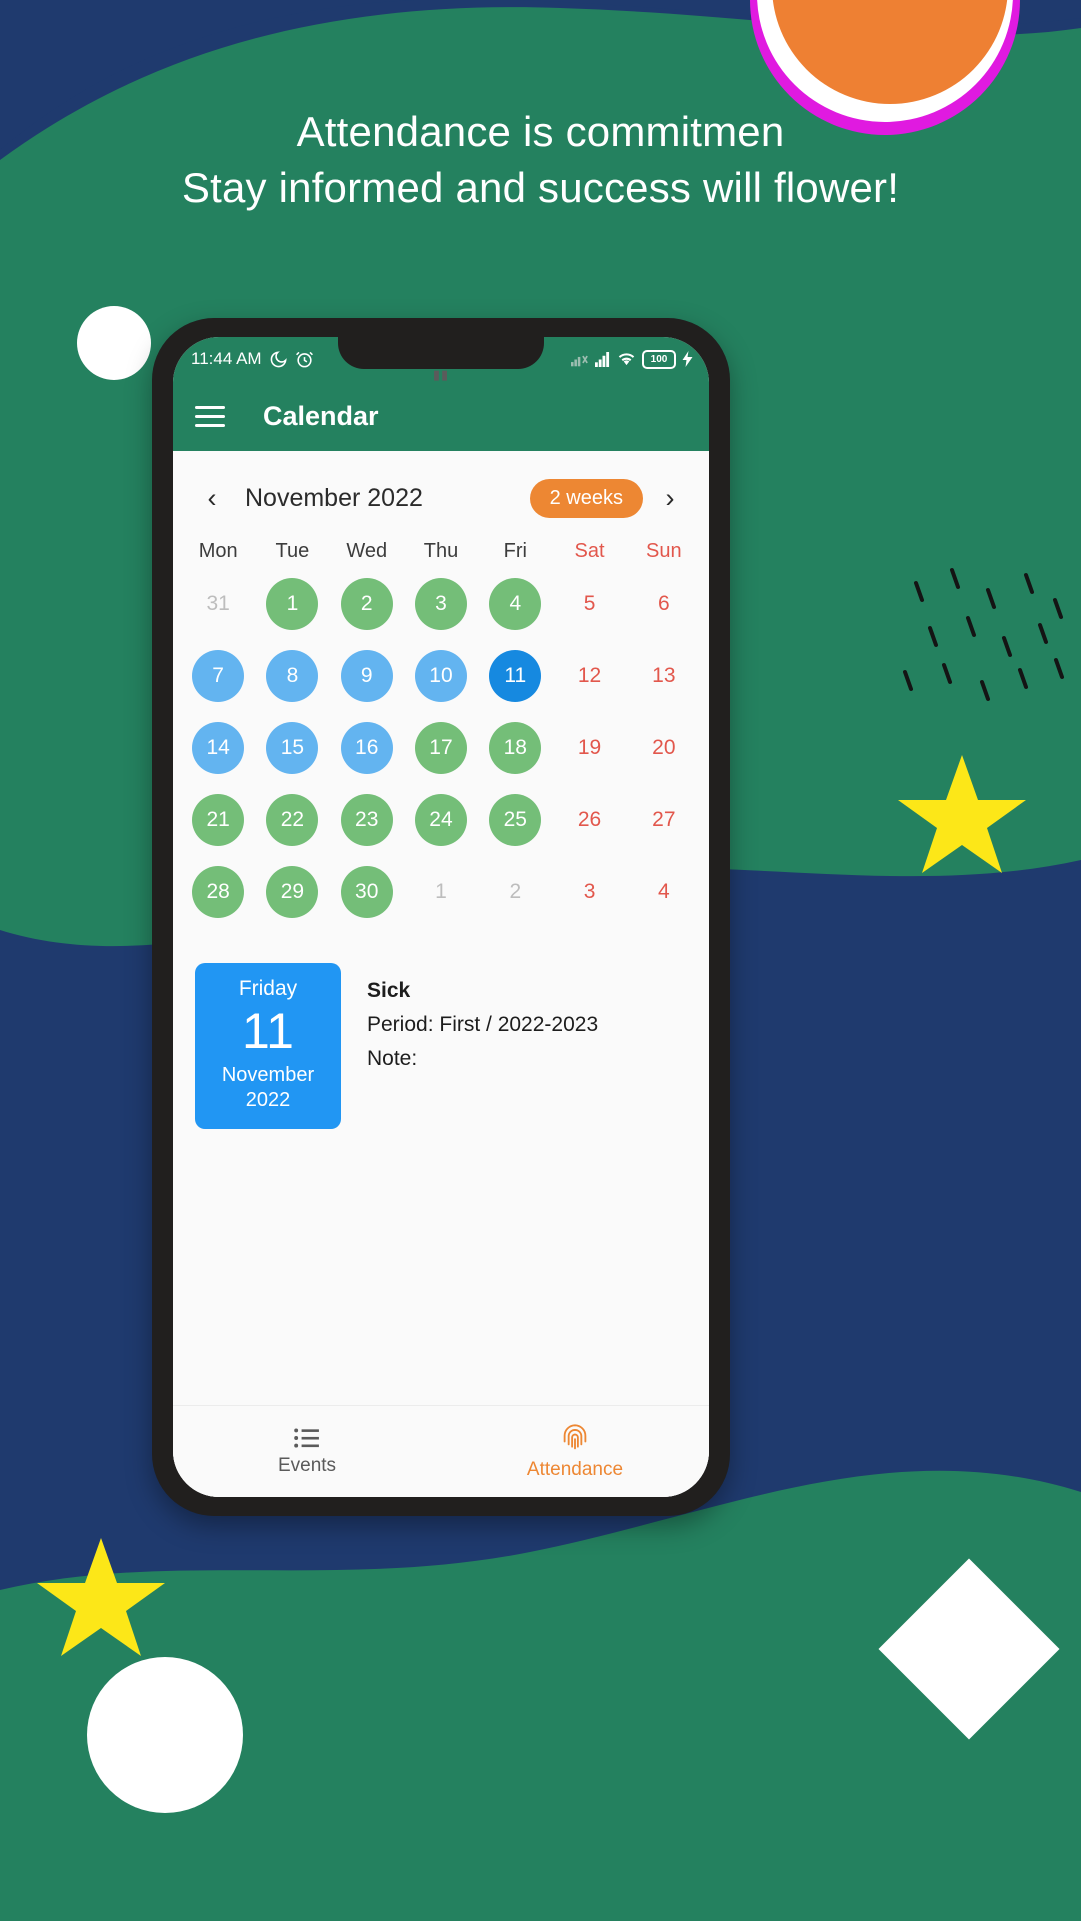 This screenshot has height=1921, width=1081. I want to click on day-31: 31, so click(218, 604).